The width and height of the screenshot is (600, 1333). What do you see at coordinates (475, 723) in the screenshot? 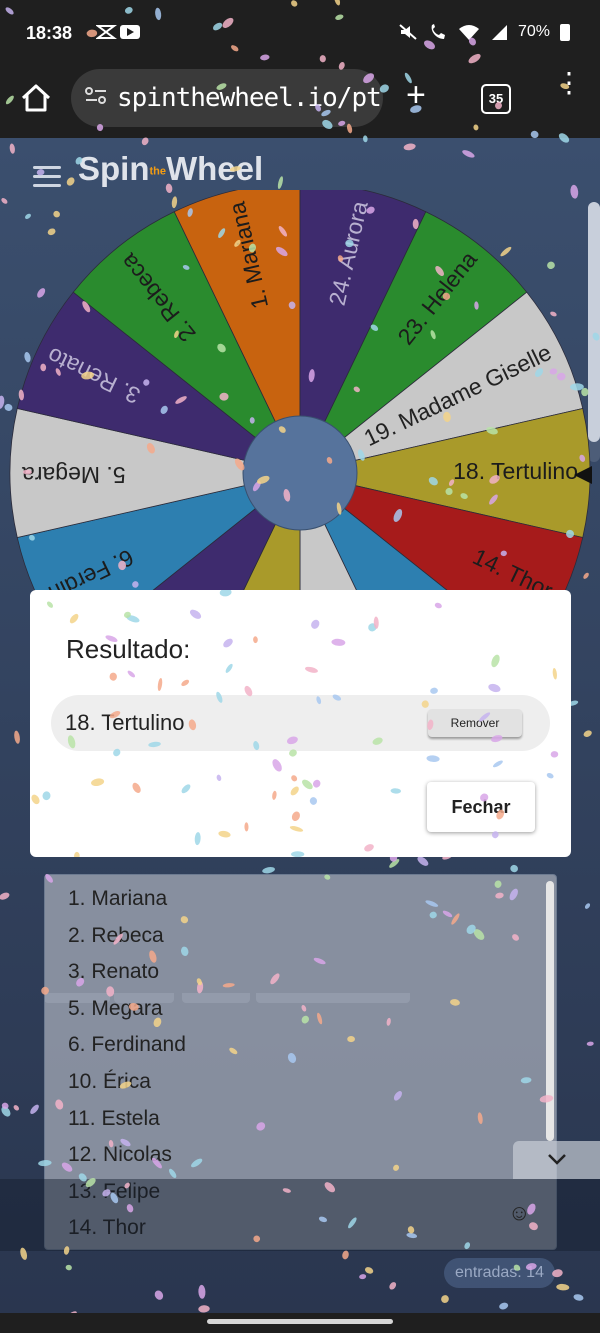
I see `remove-button: Remover` at bounding box center [475, 723].